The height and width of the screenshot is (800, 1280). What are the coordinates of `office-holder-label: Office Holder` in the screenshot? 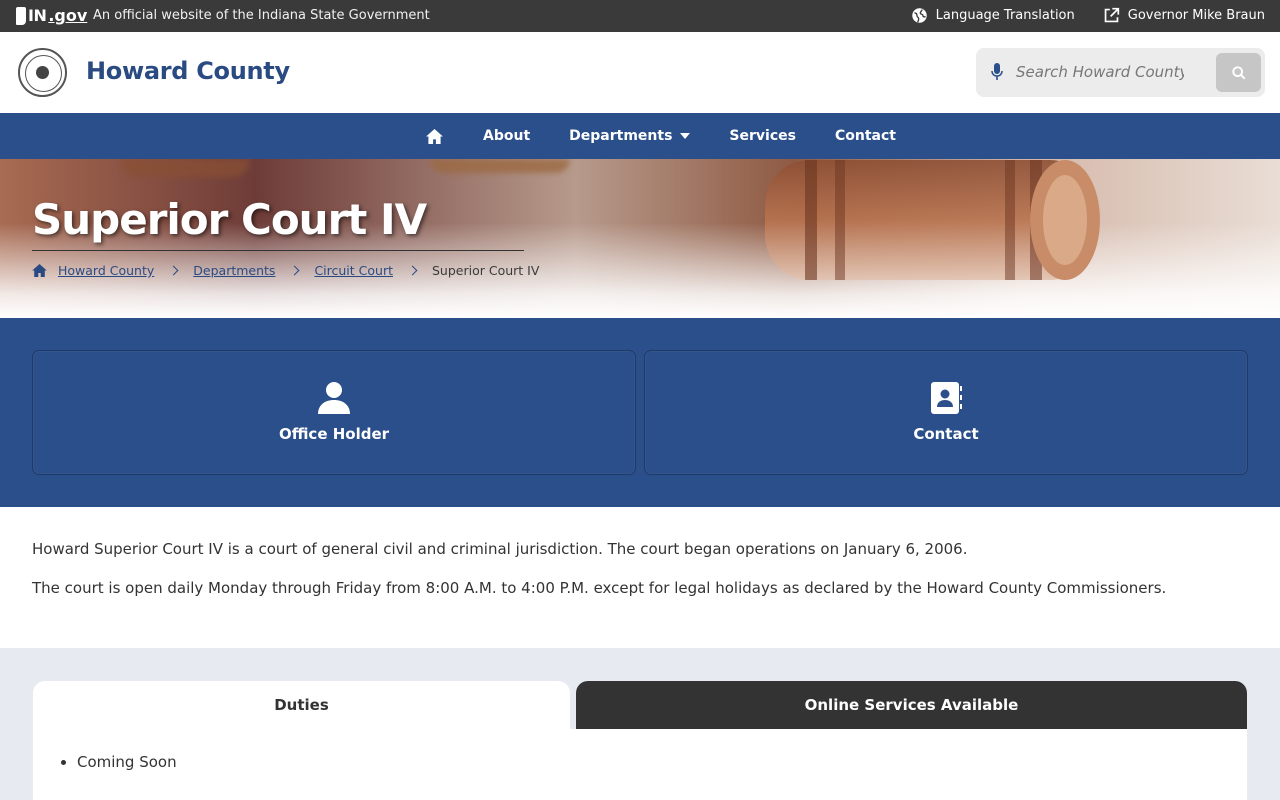 It's located at (334, 434).